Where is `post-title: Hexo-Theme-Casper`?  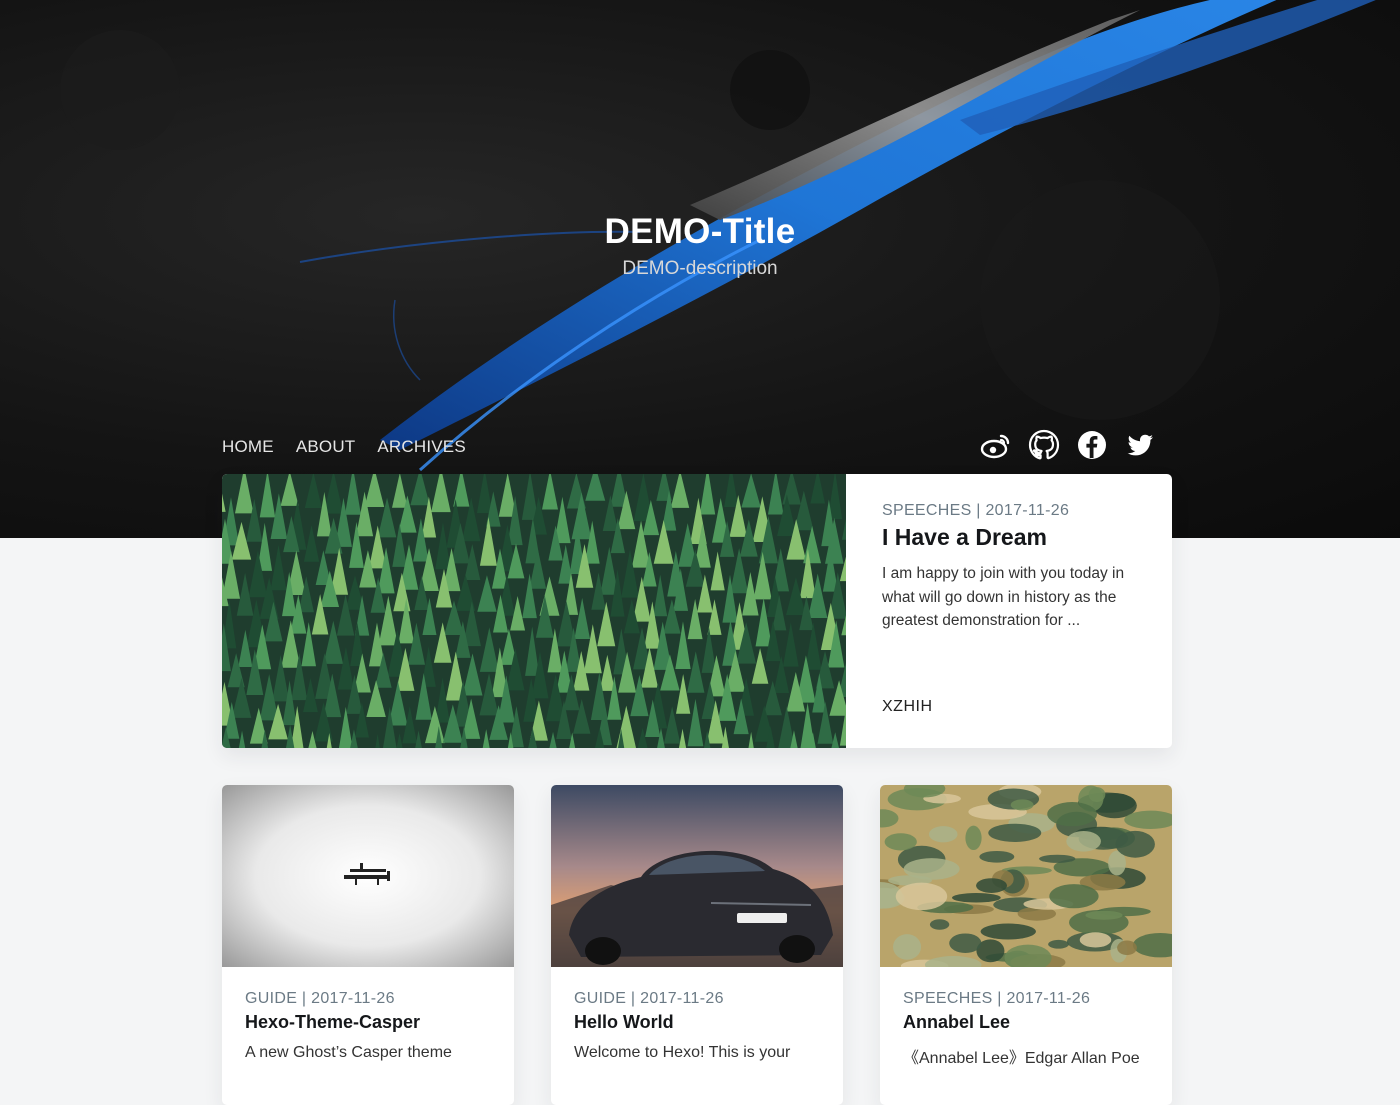
post-title: Hexo-Theme-Casper is located at coordinates (332, 1022).